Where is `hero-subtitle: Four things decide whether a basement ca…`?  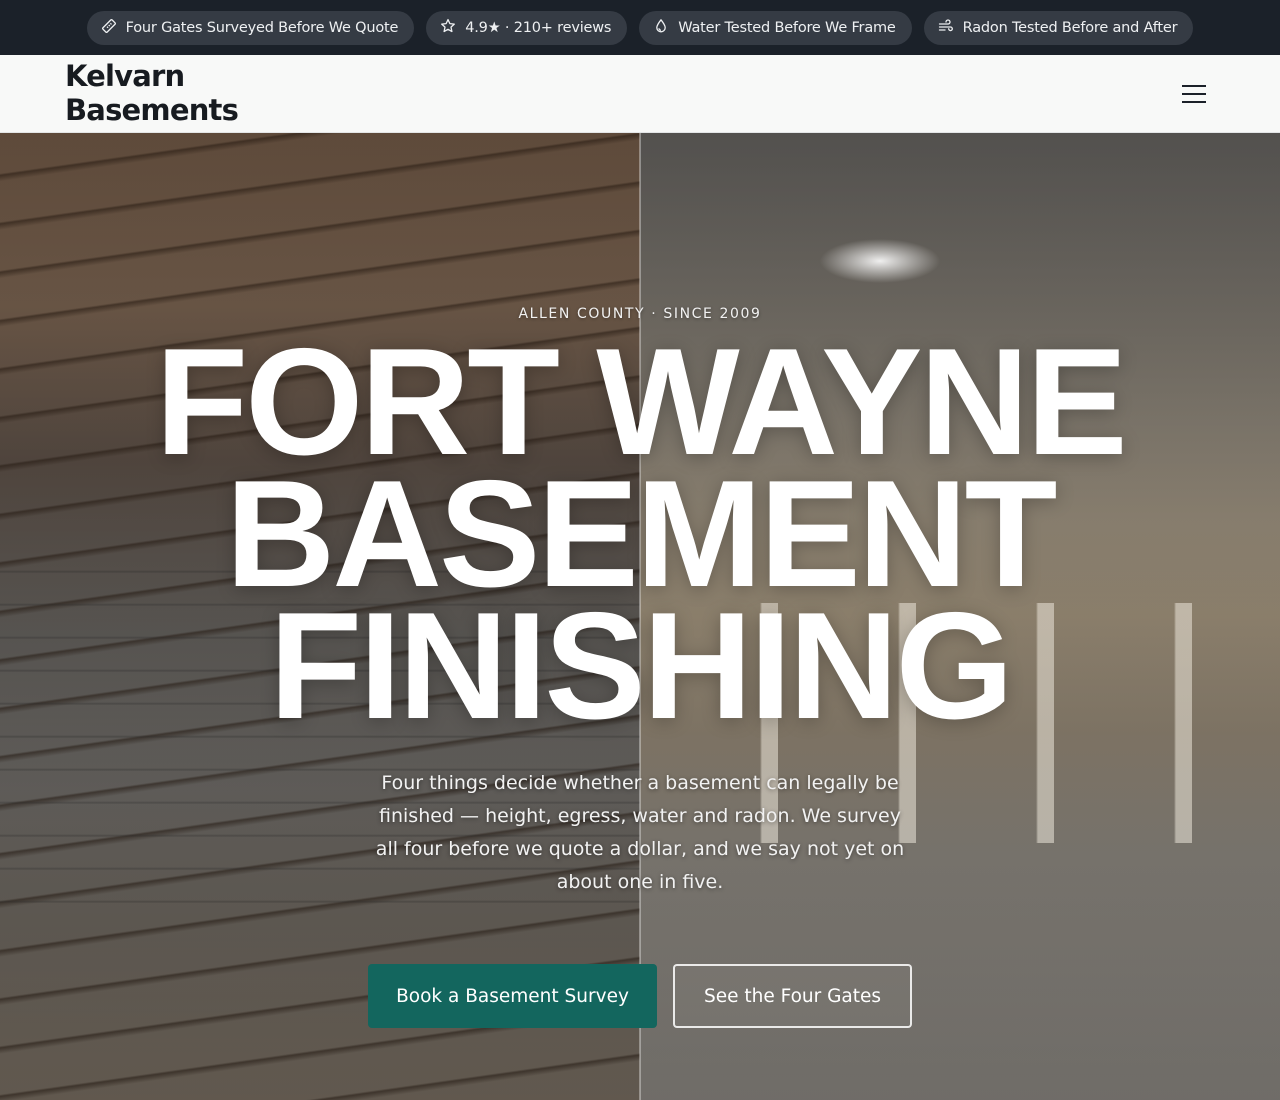
hero-subtitle: Four things decide whether a basement ca… is located at coordinates (640, 832).